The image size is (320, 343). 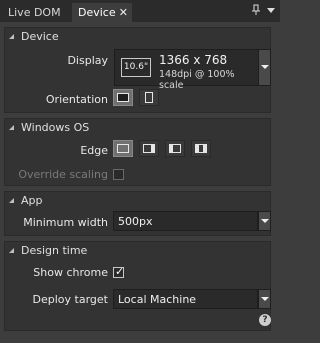 What do you see at coordinates (118, 174) in the screenshot?
I see `override-scaling-checkbox` at bounding box center [118, 174].